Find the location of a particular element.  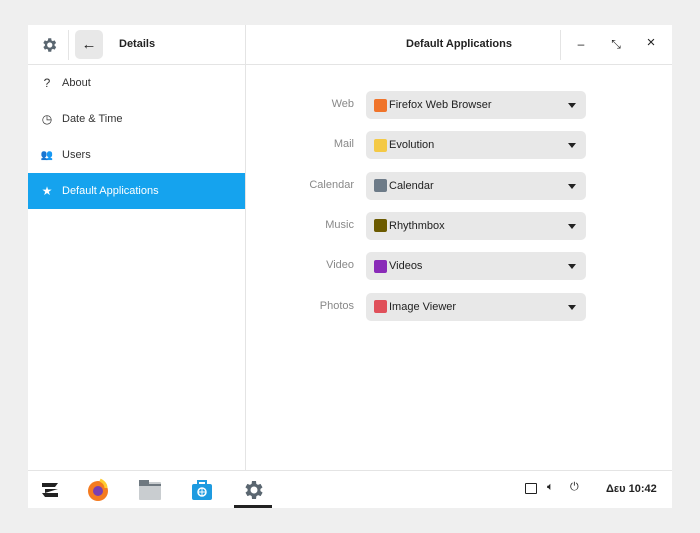

default-app-label: Video is located at coordinates (340, 265).